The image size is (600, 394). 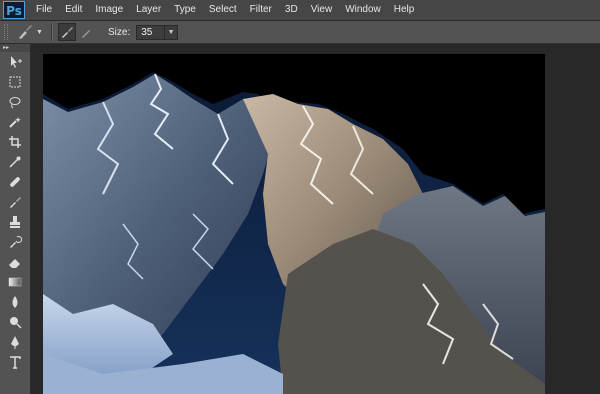 What do you see at coordinates (185, 10) in the screenshot?
I see `menu-type: Type` at bounding box center [185, 10].